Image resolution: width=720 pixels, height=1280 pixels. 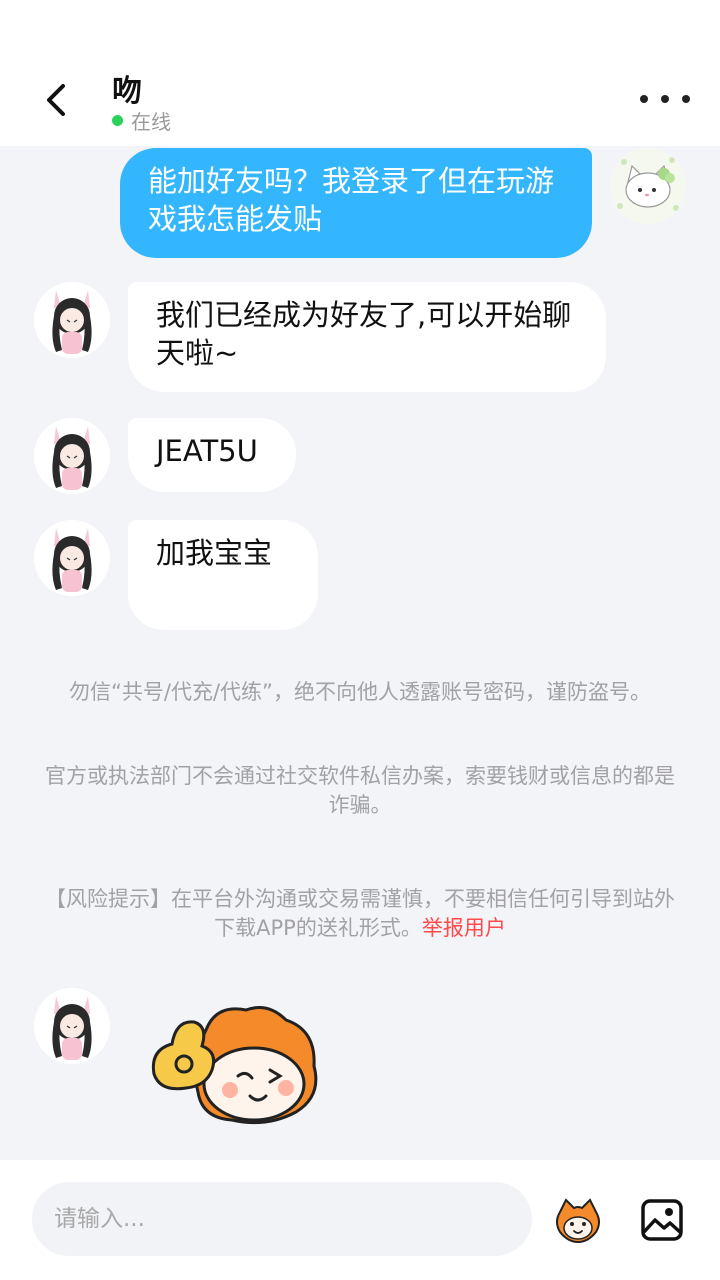 What do you see at coordinates (207, 451) in the screenshot?
I see `message-text: JEAT5U` at bounding box center [207, 451].